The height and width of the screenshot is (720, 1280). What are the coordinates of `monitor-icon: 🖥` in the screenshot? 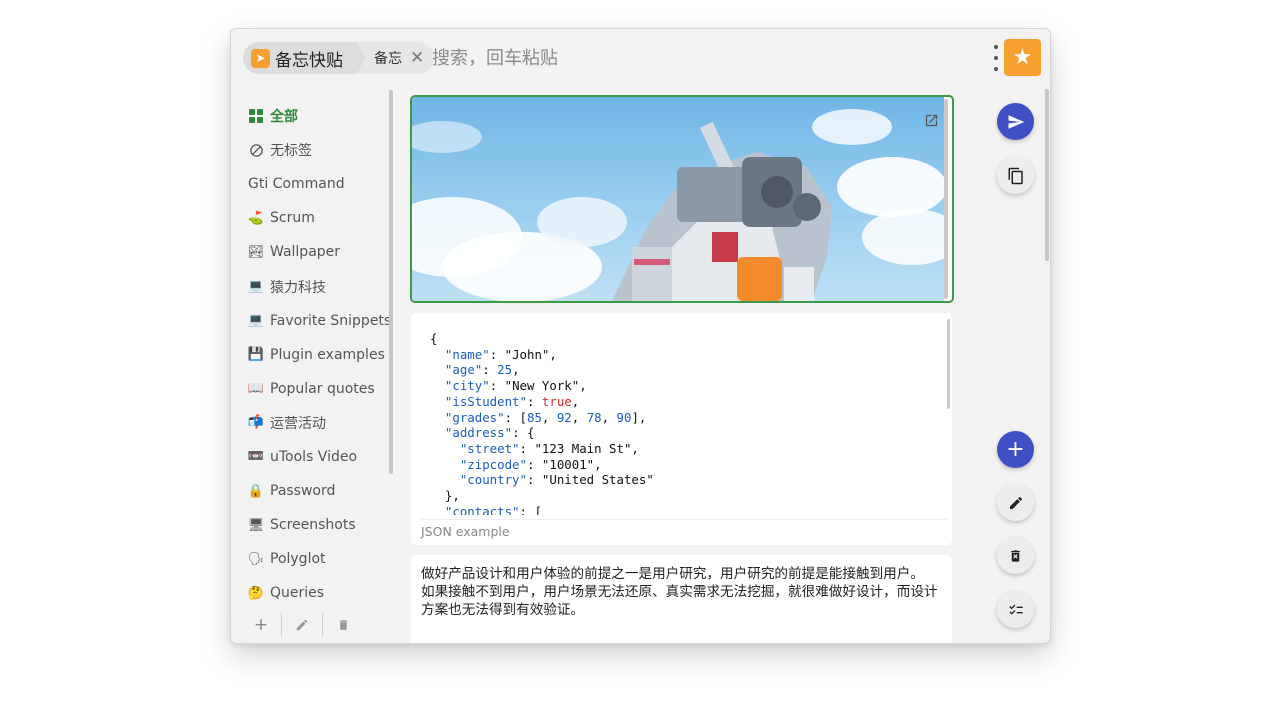 It's located at (256, 525).